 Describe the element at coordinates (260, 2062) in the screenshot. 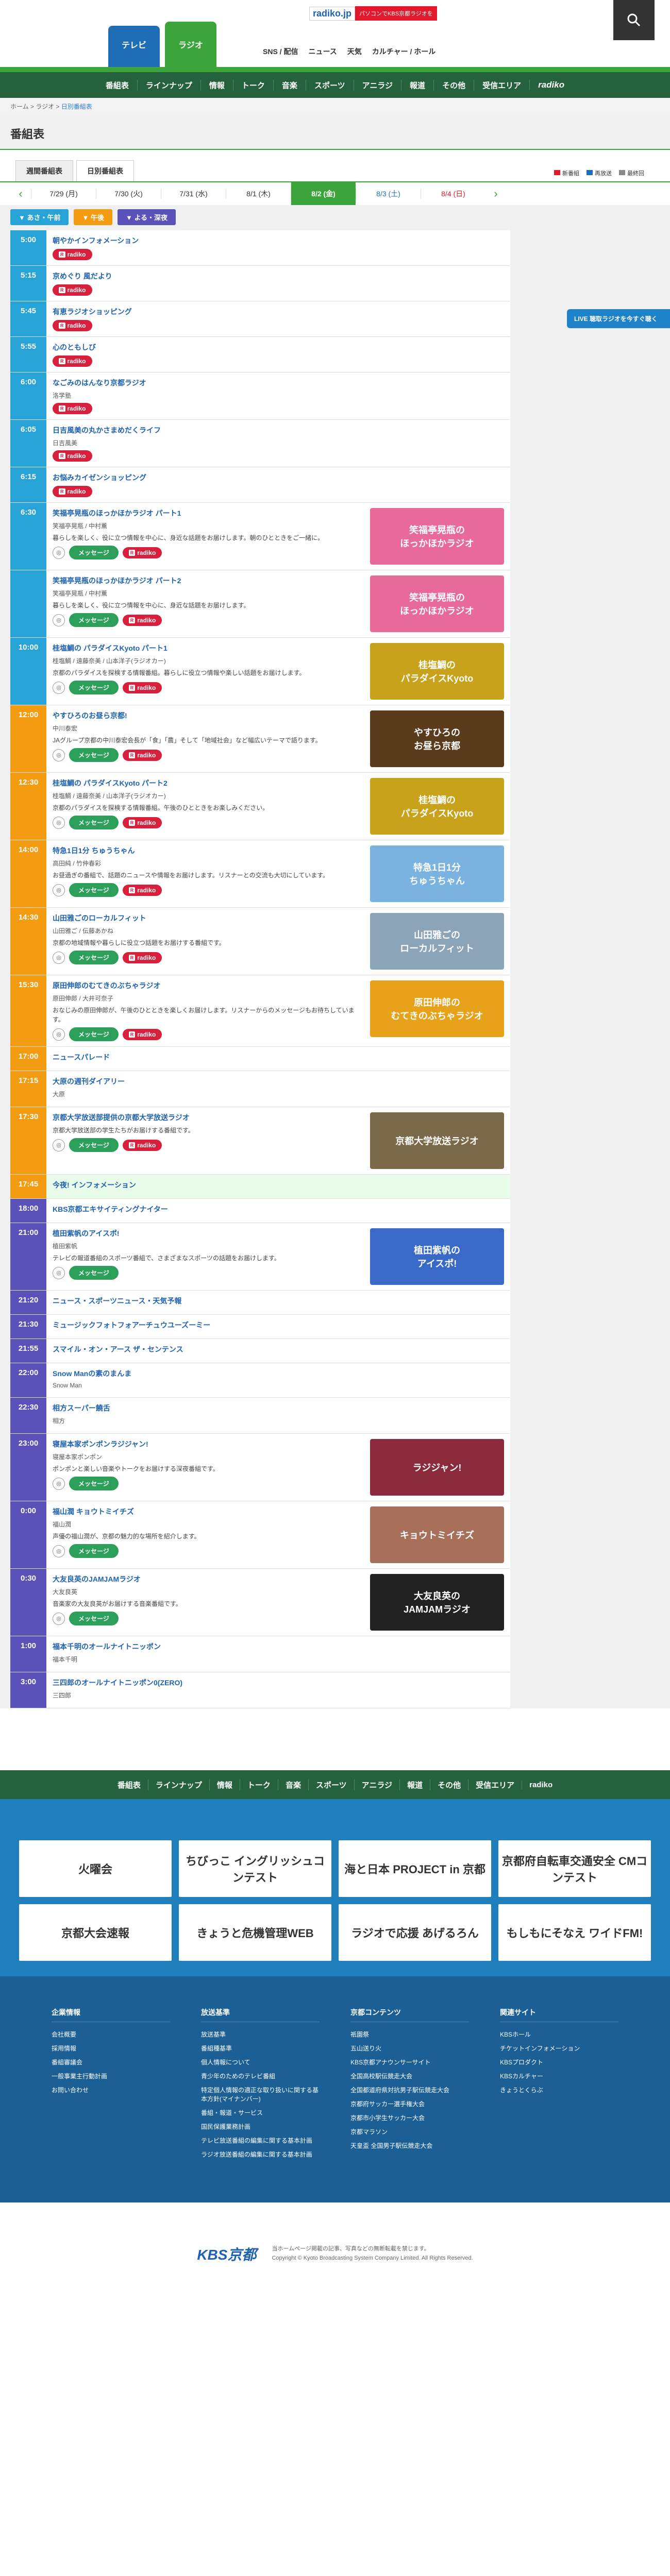

I see `sitemap-link: 個人情報について` at that location.